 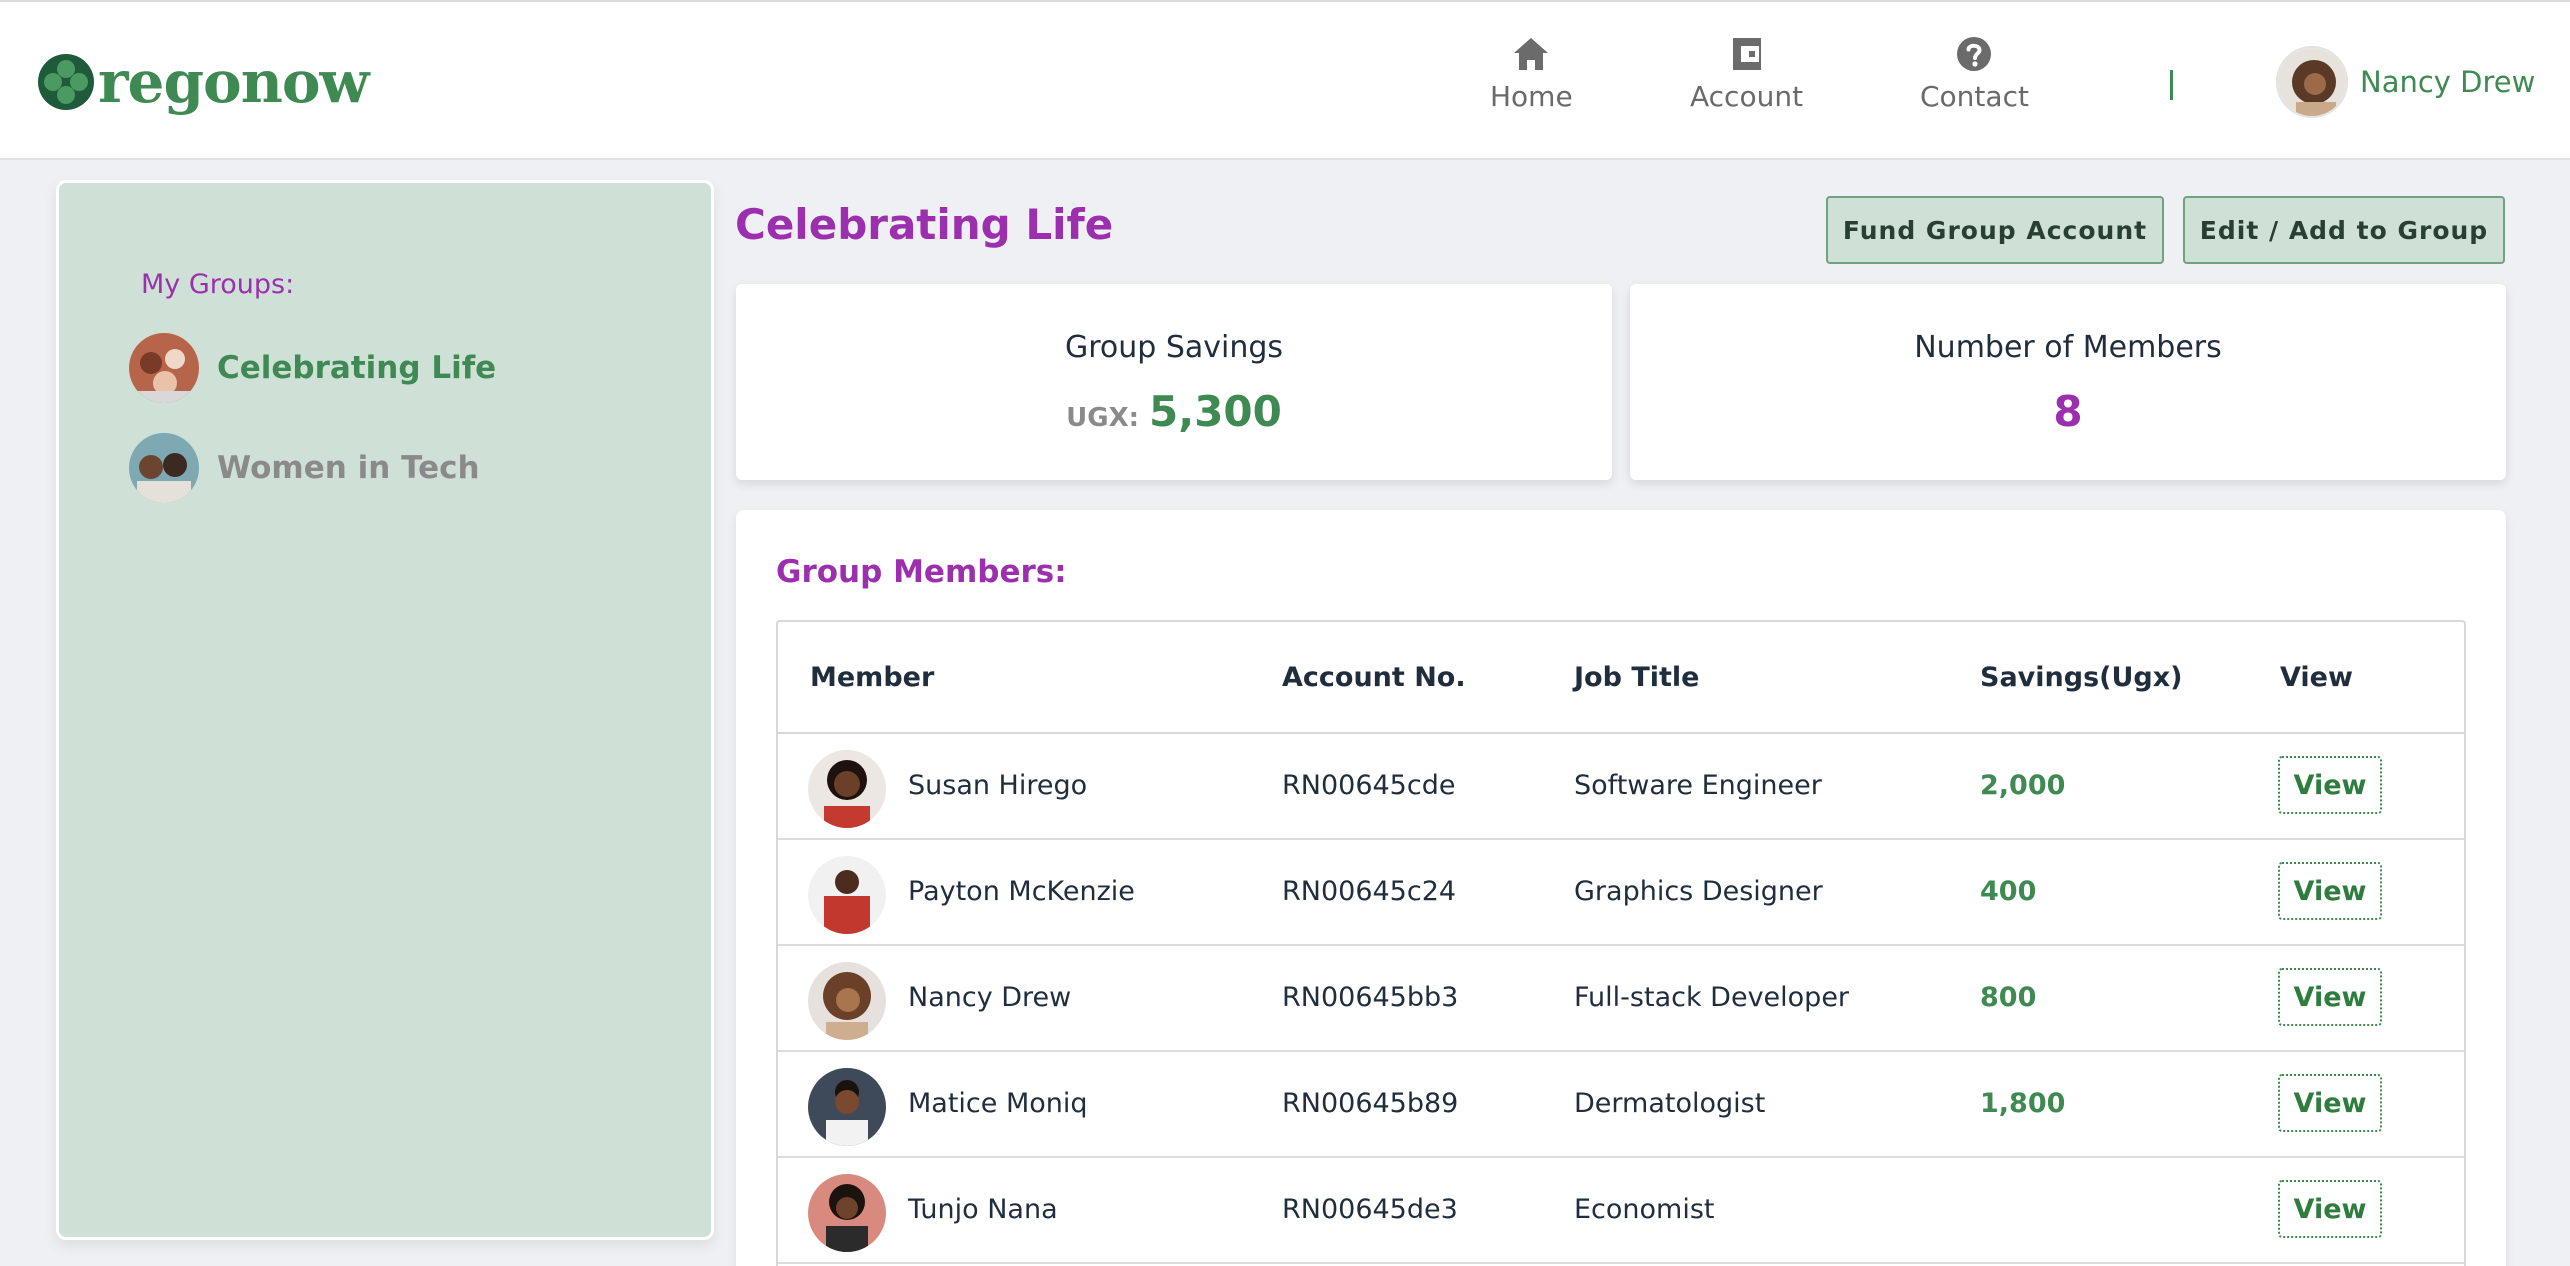 What do you see at coordinates (2171, 85) in the screenshot?
I see `nav-divider` at bounding box center [2171, 85].